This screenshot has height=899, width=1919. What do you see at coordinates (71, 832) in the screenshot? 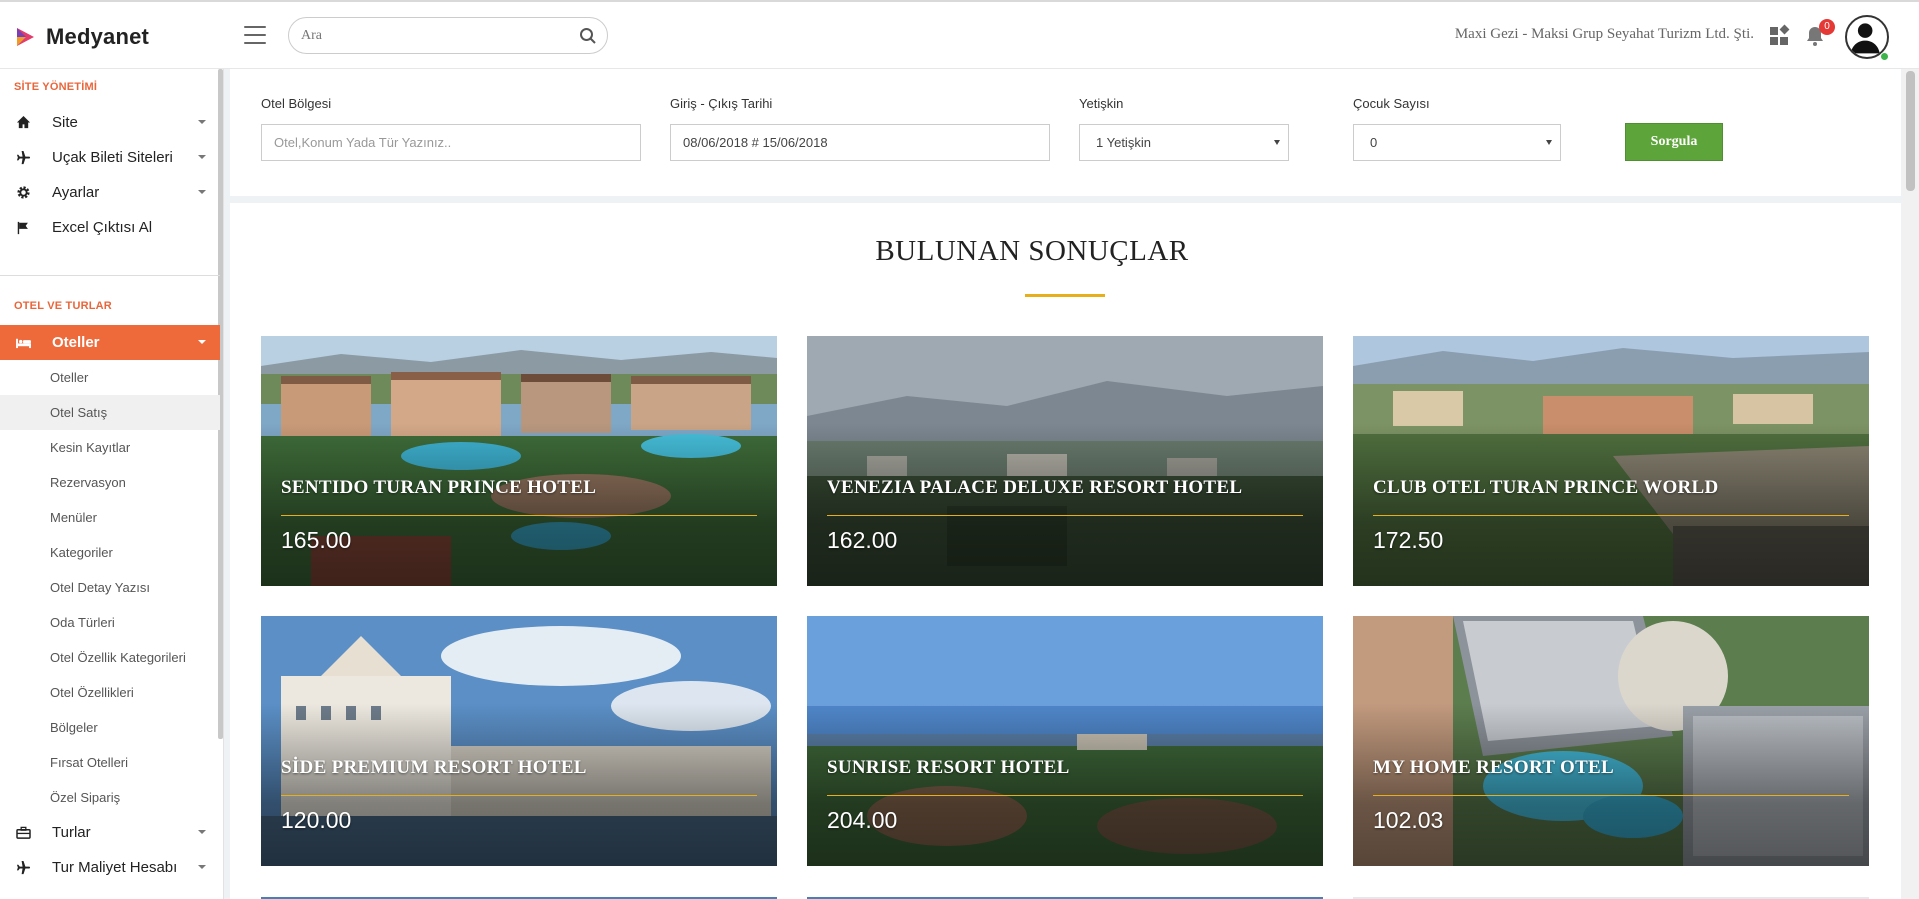
I see `sidebar-item-label: Turlar` at bounding box center [71, 832].